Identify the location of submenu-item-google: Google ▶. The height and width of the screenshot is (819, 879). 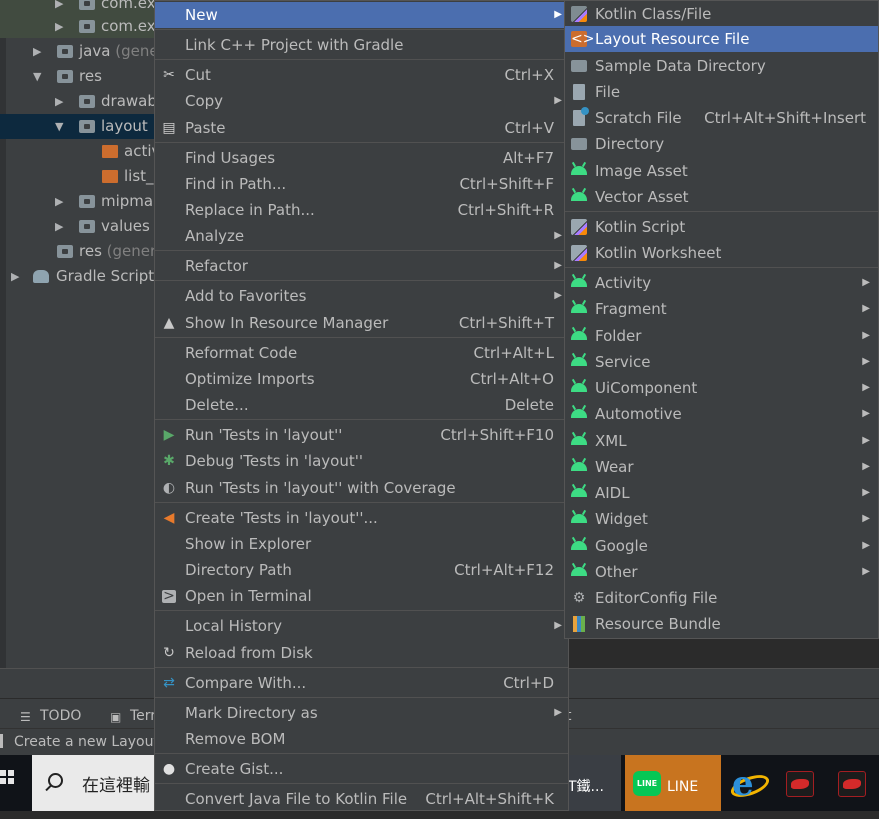
(721, 546).